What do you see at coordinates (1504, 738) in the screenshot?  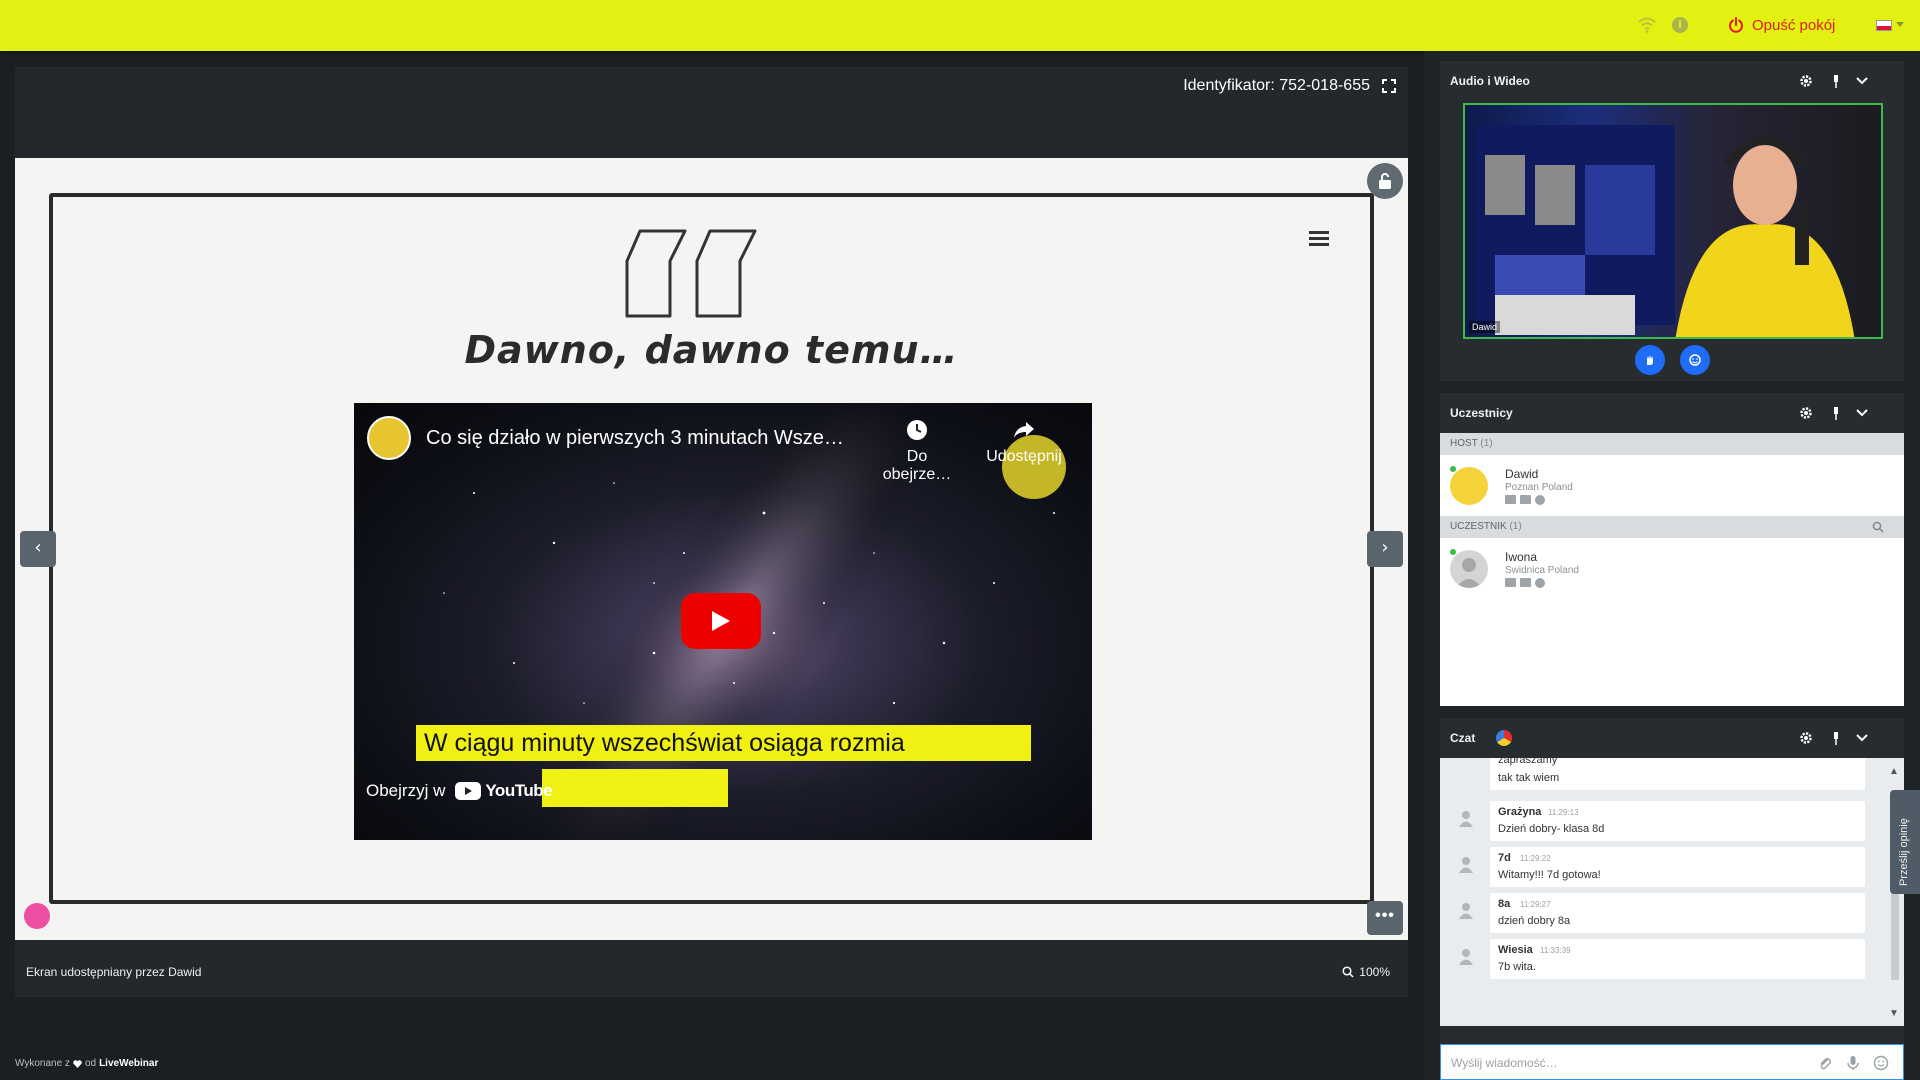 I see `language-icon` at bounding box center [1504, 738].